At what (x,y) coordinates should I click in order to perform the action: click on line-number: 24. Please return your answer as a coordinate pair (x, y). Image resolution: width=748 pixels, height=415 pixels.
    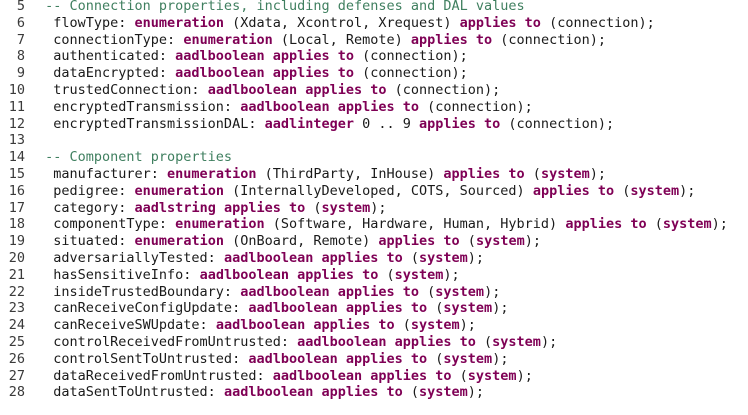
    Looking at the image, I should click on (16, 325).